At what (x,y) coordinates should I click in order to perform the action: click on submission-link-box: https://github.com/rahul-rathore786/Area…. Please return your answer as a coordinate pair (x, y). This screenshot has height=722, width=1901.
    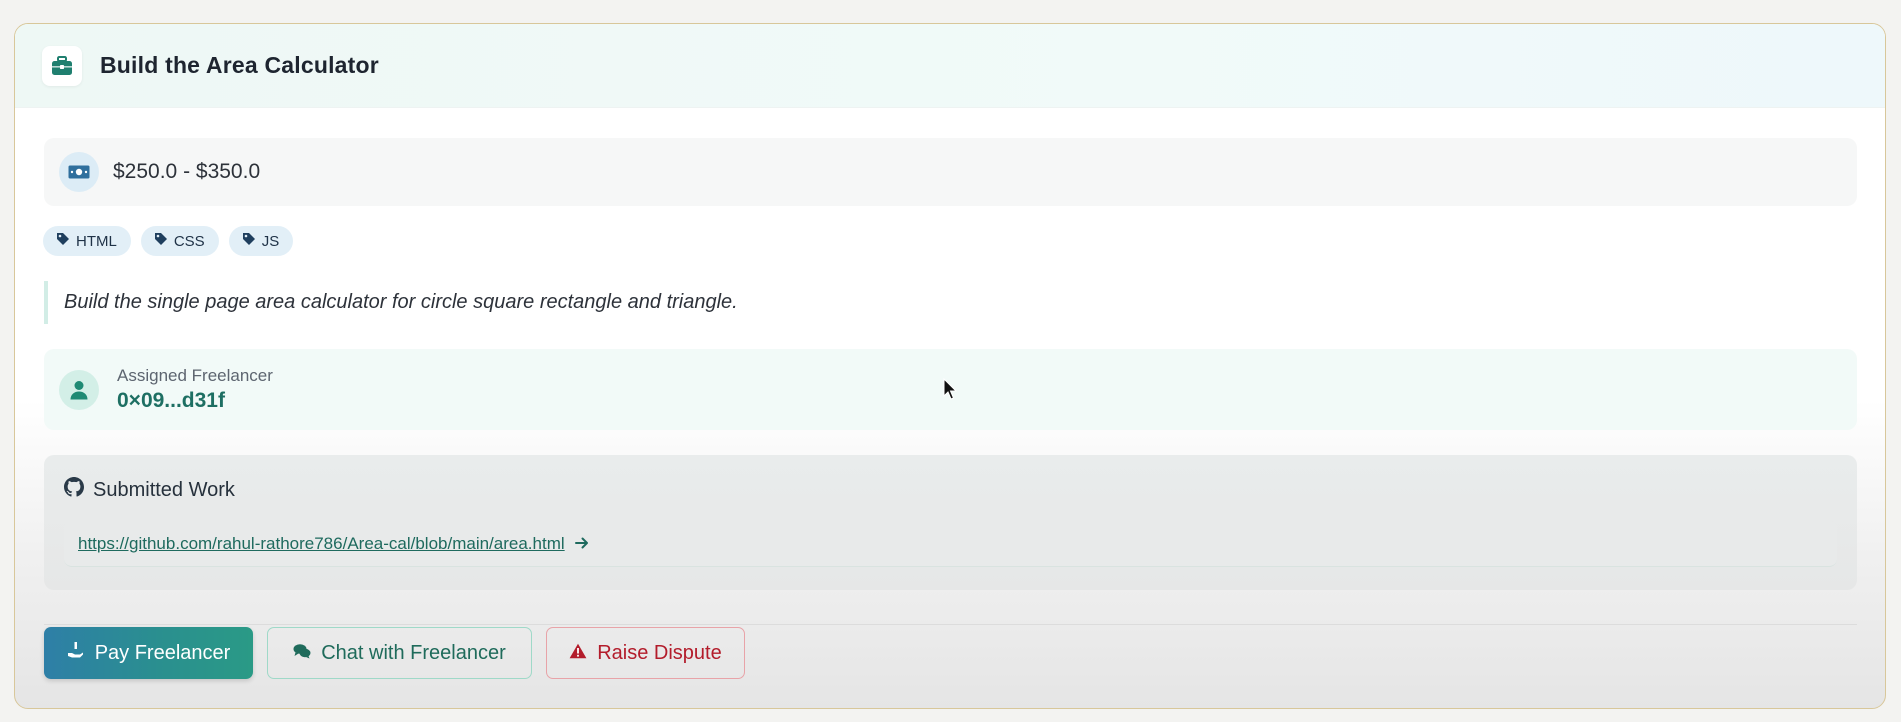
    Looking at the image, I should click on (950, 544).